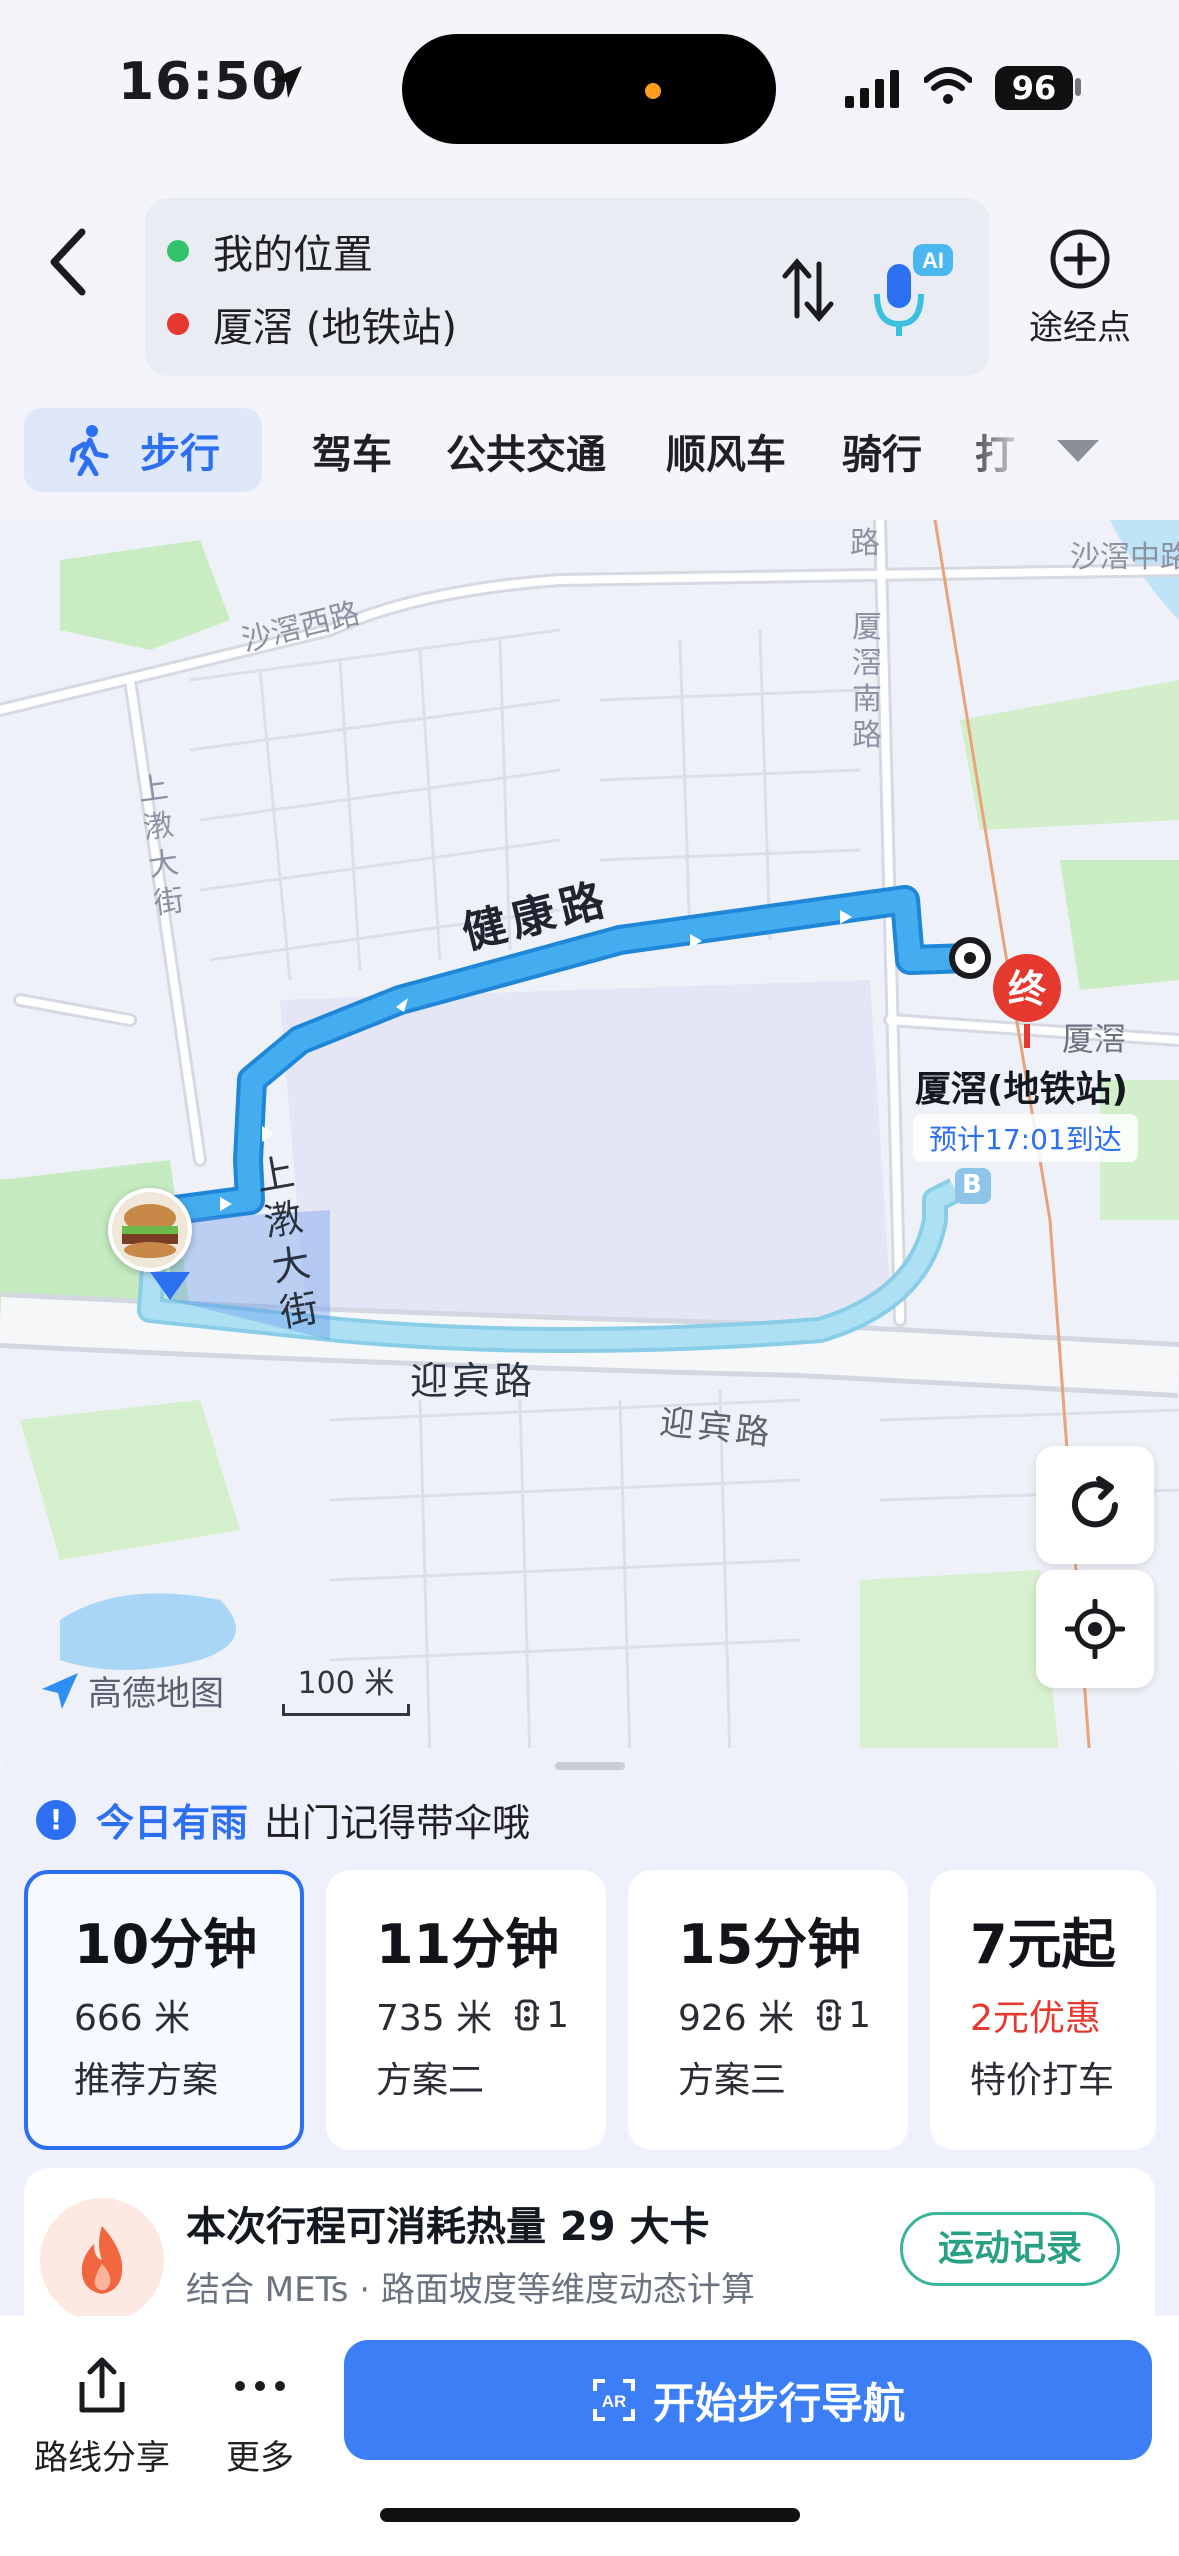  What do you see at coordinates (1027, 989) in the screenshot?
I see `end-marker-text: 终` at bounding box center [1027, 989].